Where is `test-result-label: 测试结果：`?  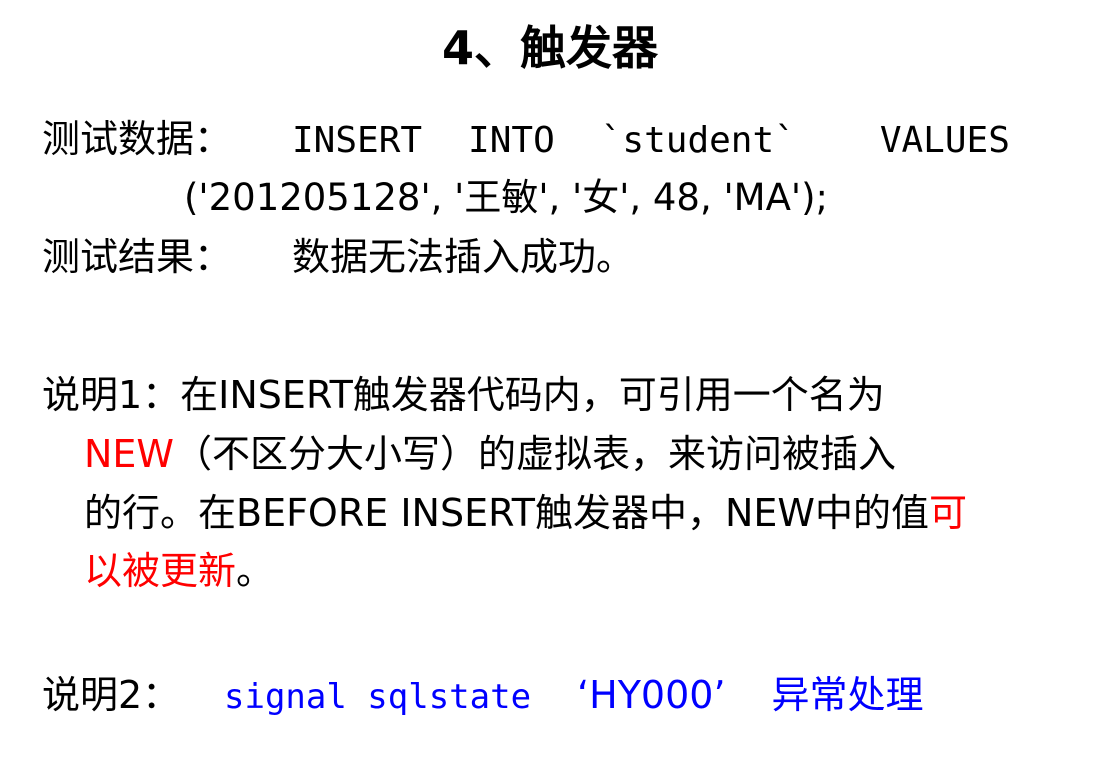
test-result-label: 测试结果： is located at coordinates (137, 257).